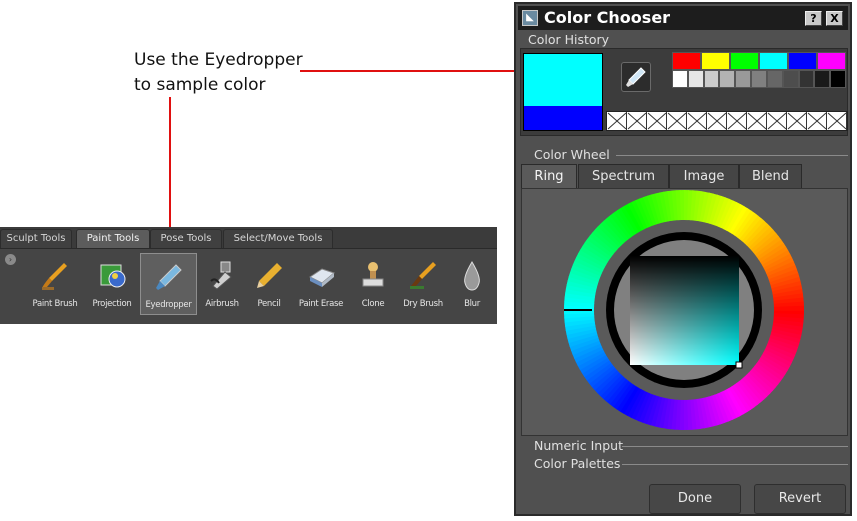  Describe the element at coordinates (739, 365) in the screenshot. I see `color-picker-handle` at that location.